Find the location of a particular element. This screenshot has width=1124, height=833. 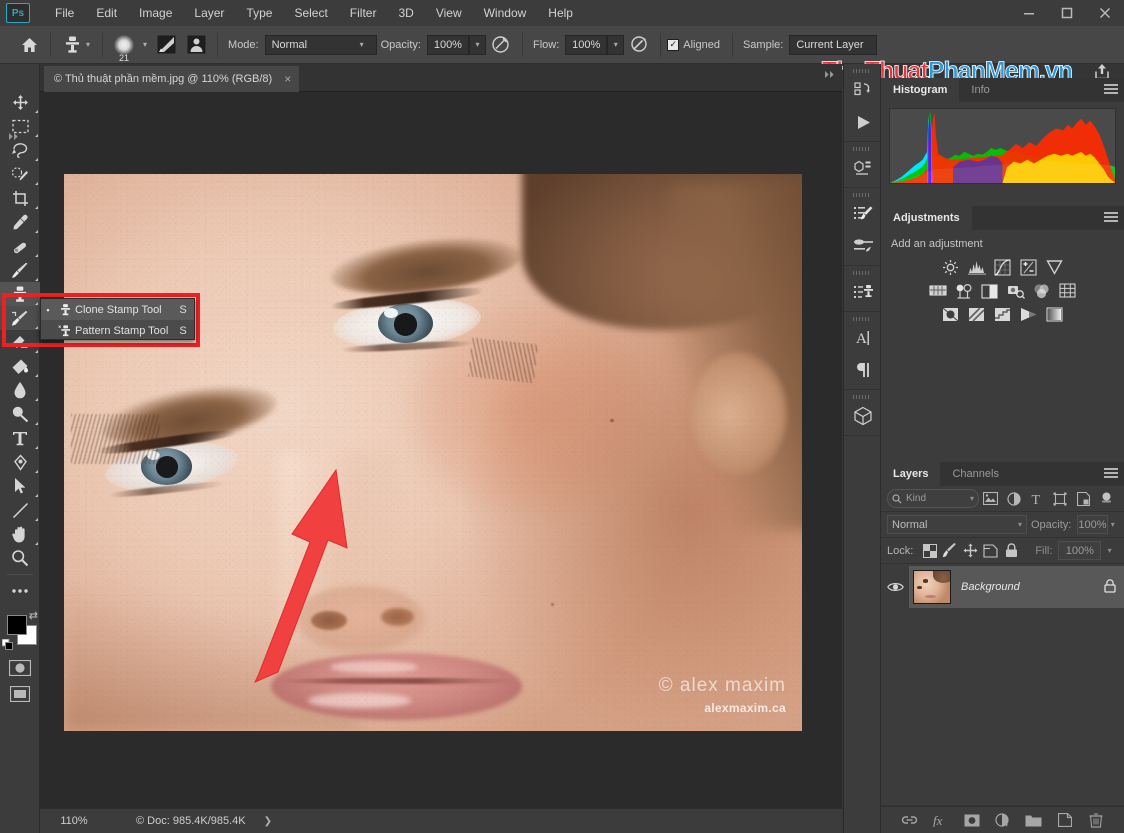

tab-channels: Channels is located at coordinates (975, 474).